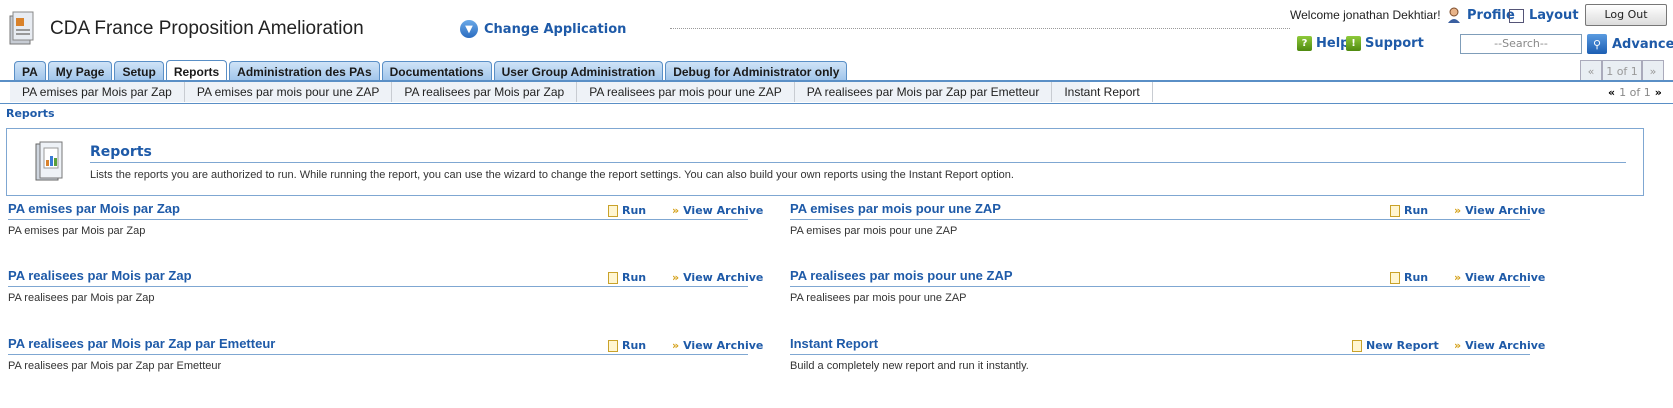 This screenshot has height=408, width=1673. I want to click on tab-pager: « 1 of 1 », so click(1622, 71).